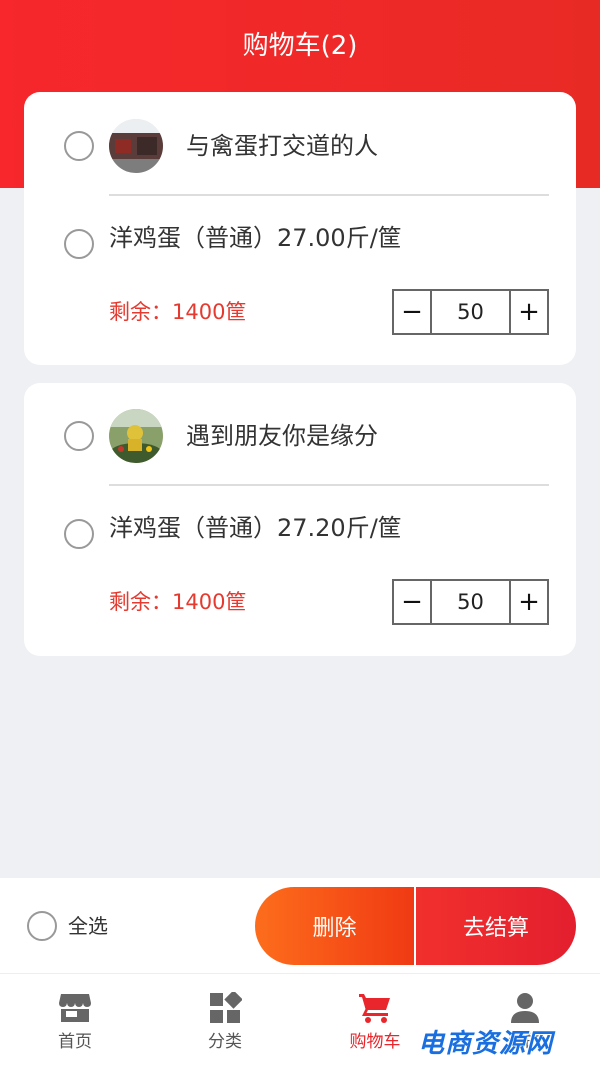 This screenshot has height=1067, width=600. I want to click on shop-name: 与禽蛋打交道的人, so click(282, 146).